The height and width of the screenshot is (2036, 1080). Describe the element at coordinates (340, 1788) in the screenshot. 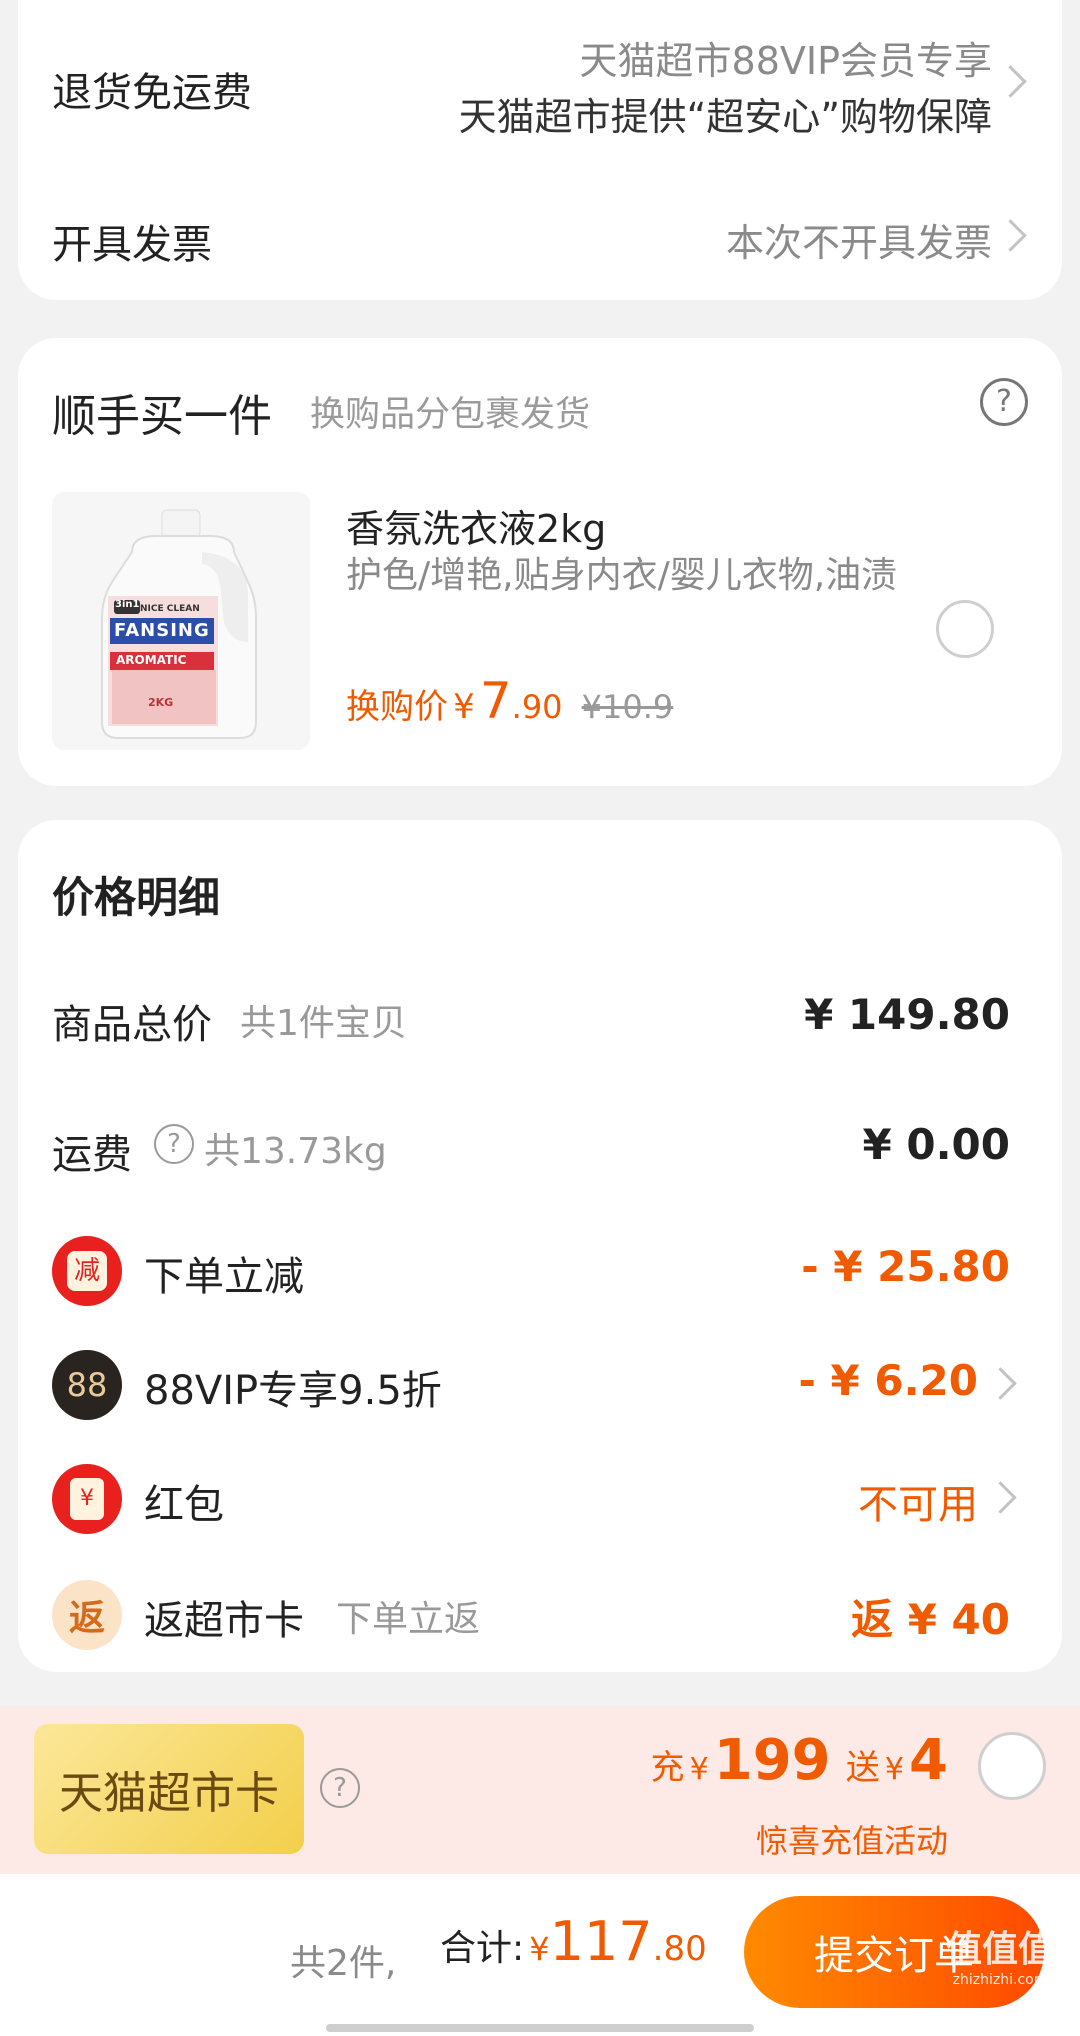

I see `card-help-icon: ?` at that location.